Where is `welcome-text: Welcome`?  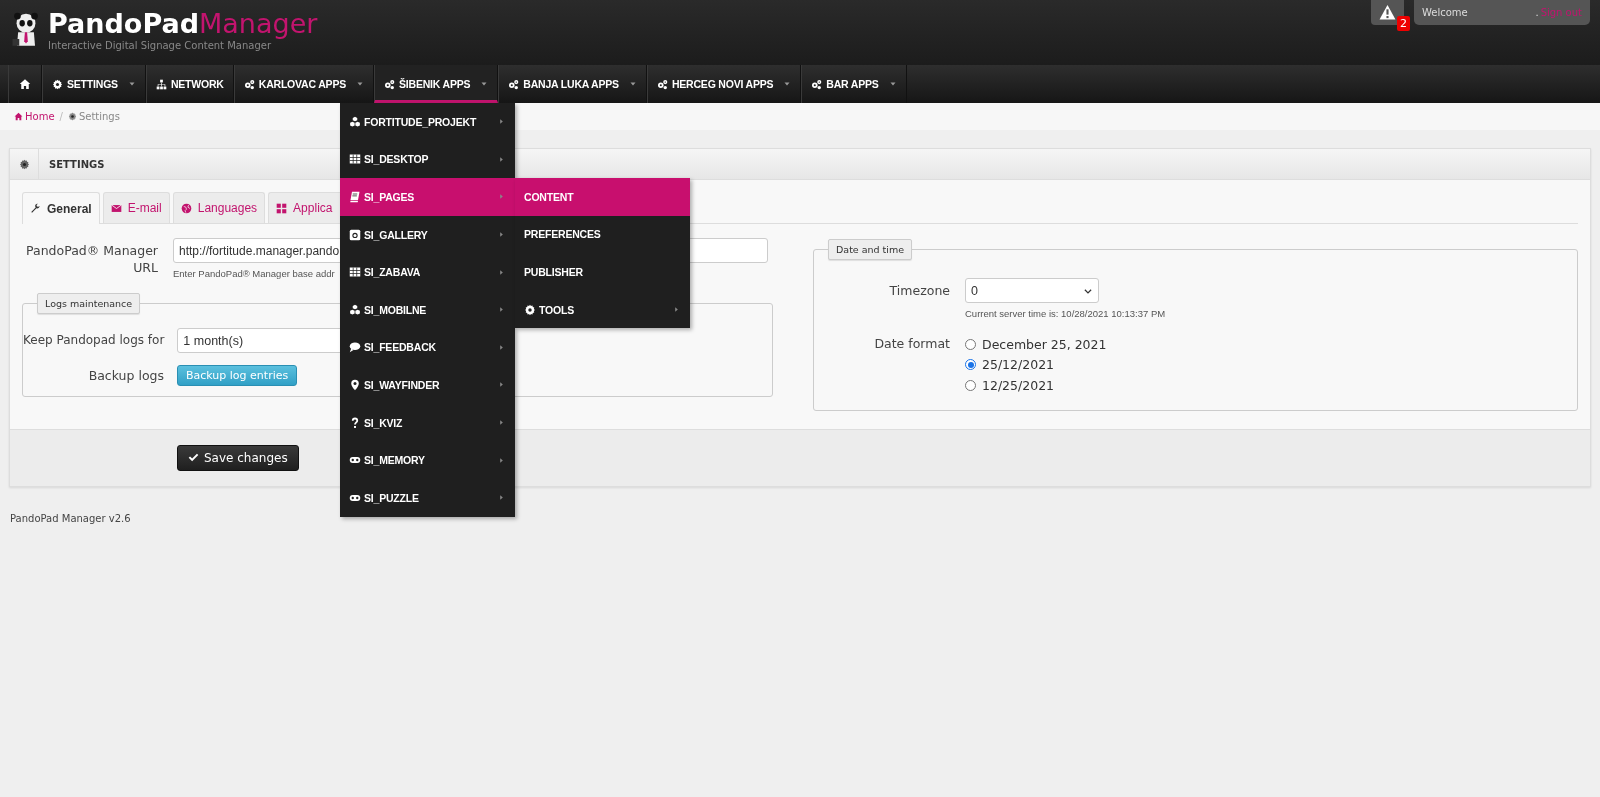
welcome-text: Welcome is located at coordinates (1445, 12).